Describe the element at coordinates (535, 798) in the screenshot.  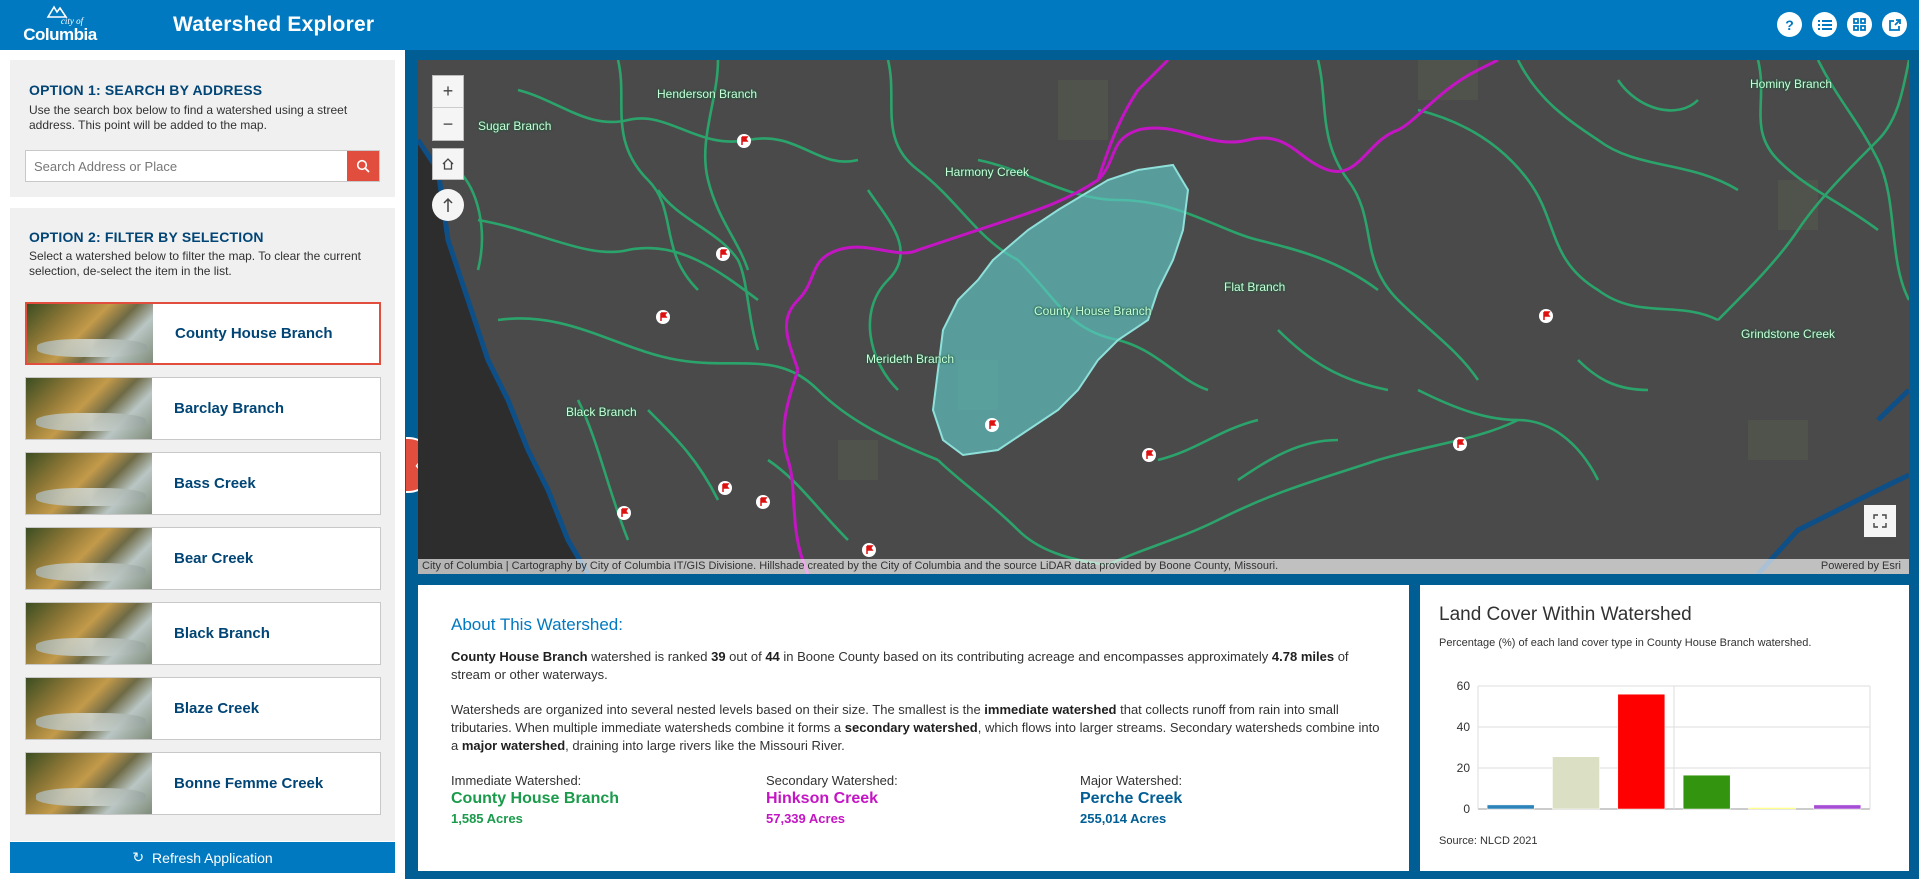
I see `immediate-name: County House Branch` at that location.